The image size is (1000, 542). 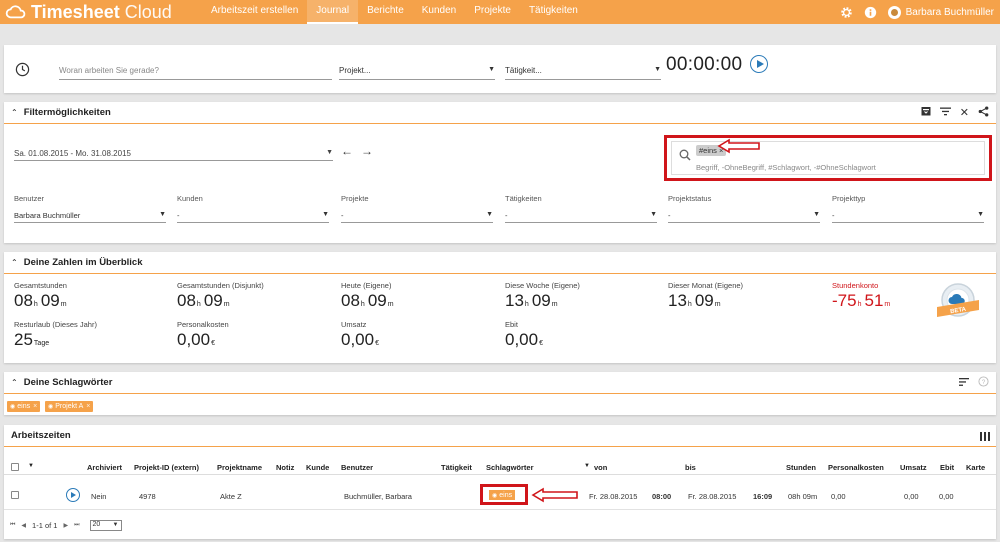 What do you see at coordinates (253, 215) in the screenshot?
I see `filter-select-kunden: - ▼` at bounding box center [253, 215].